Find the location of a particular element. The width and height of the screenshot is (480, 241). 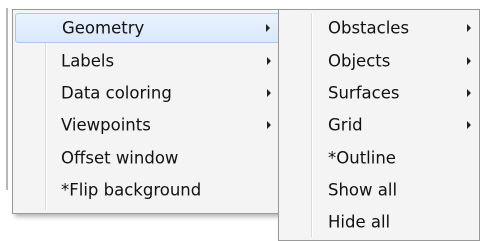

submenu-item-surfaces: Surfaces is located at coordinates (379, 93).